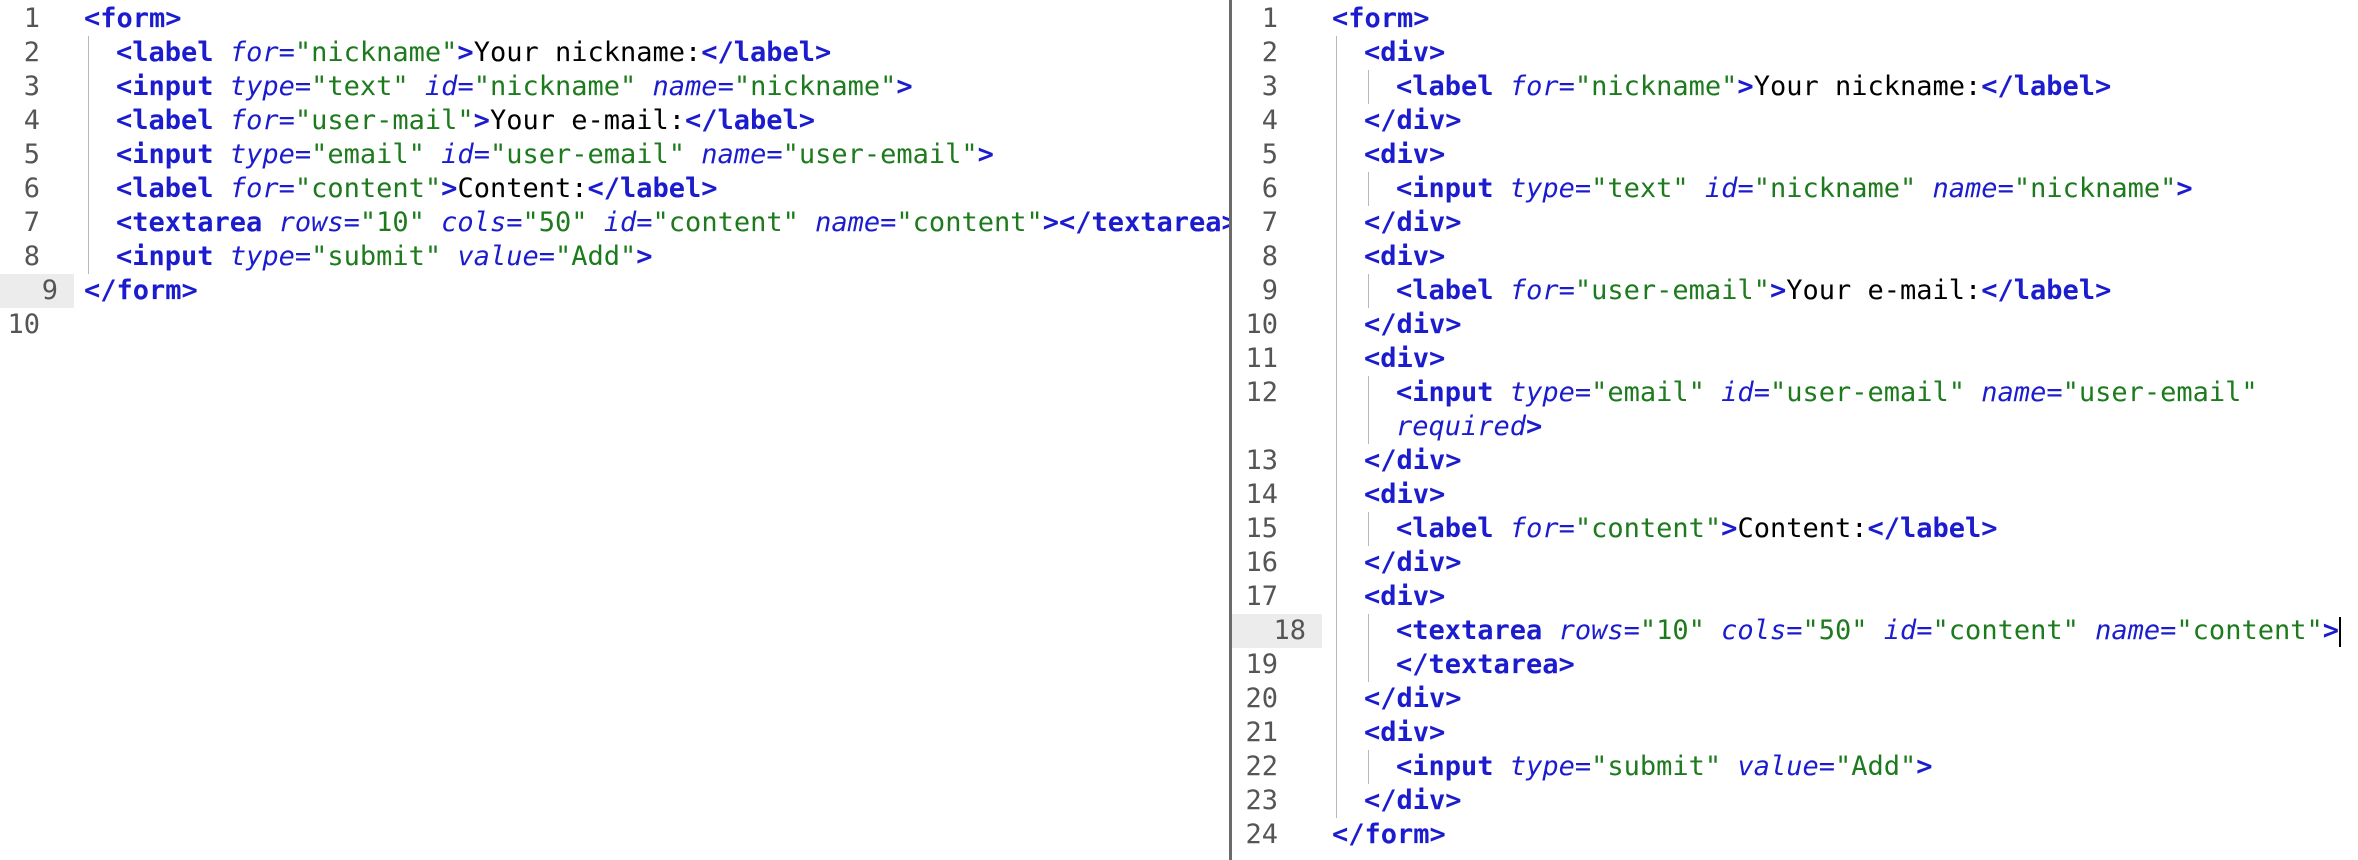 The image size is (2358, 860). What do you see at coordinates (254, 188) in the screenshot?
I see `syntax-attribute: for` at bounding box center [254, 188].